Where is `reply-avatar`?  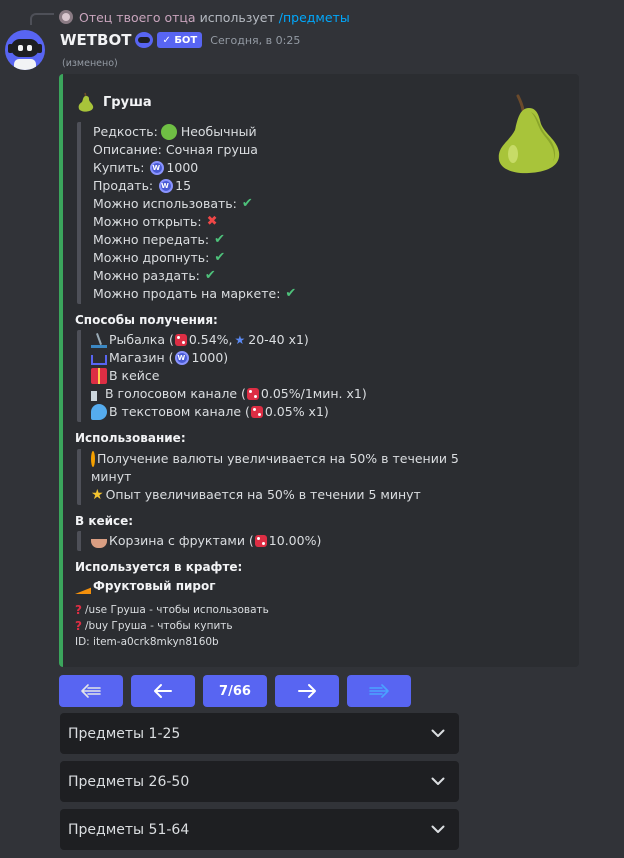
reply-avatar is located at coordinates (66, 17).